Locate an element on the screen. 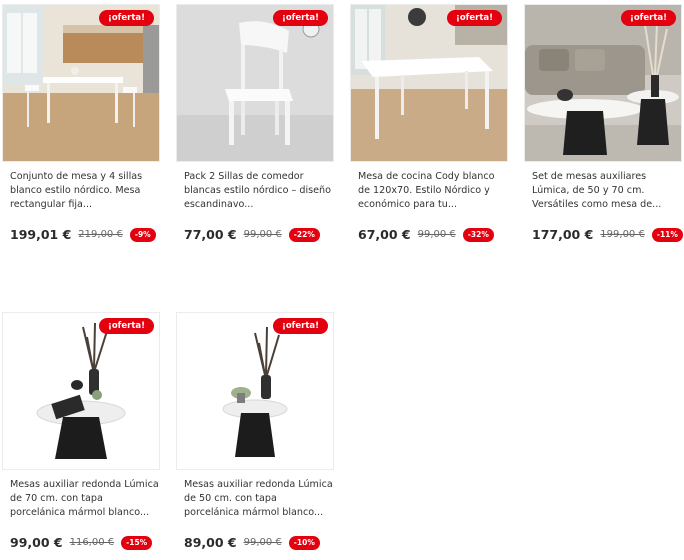 This screenshot has width=684, height=560. current-price: 99,00 € is located at coordinates (36, 542).